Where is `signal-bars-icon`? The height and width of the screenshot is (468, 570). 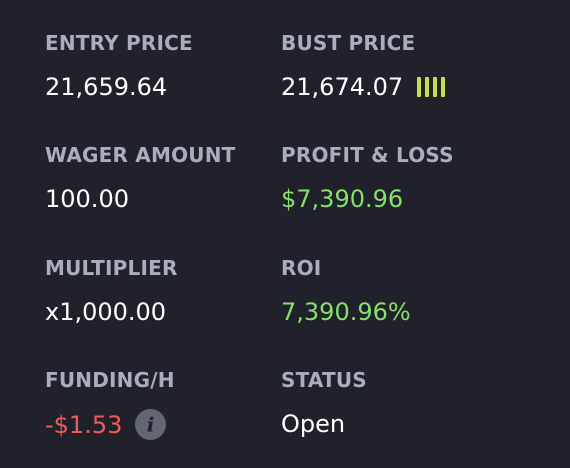 signal-bars-icon is located at coordinates (431, 87).